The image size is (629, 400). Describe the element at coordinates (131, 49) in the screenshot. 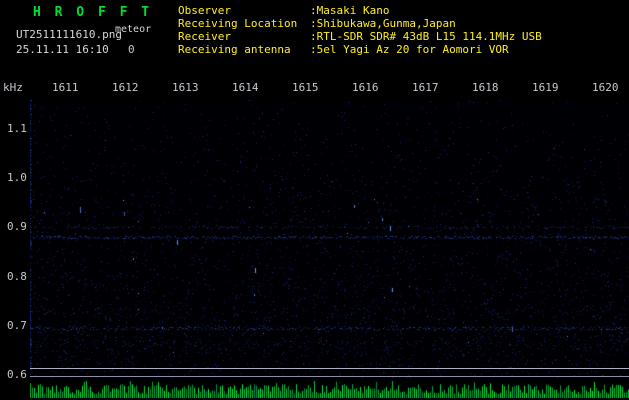

I see `echo-count: 0` at that location.